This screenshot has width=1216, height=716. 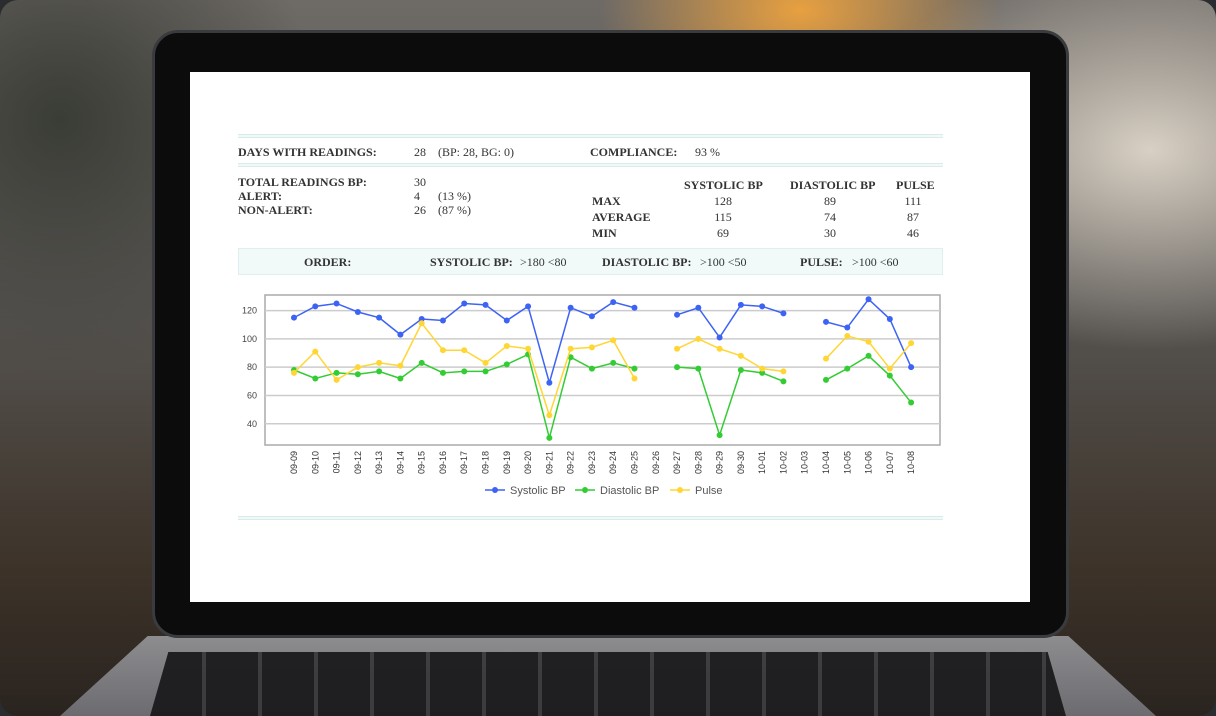 What do you see at coordinates (821, 262) in the screenshot?
I see `order-pulse-label: PULSE:` at bounding box center [821, 262].